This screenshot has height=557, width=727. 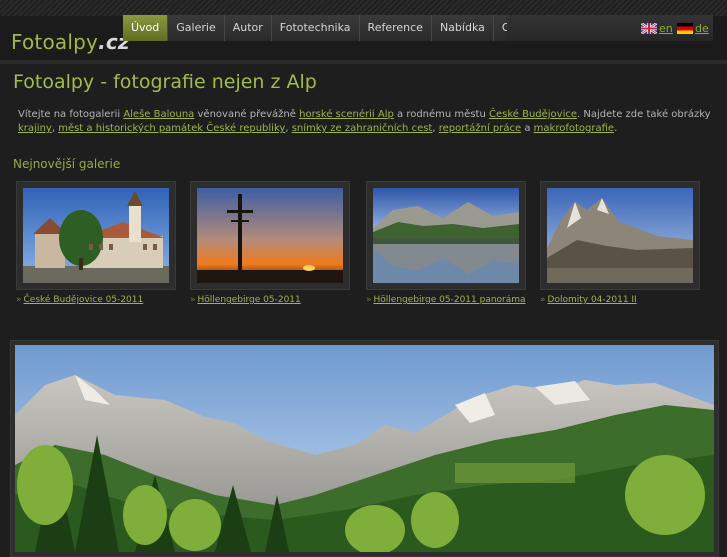 I want to click on gallery-link: Höllengebirge 05-2011, so click(x=249, y=300).